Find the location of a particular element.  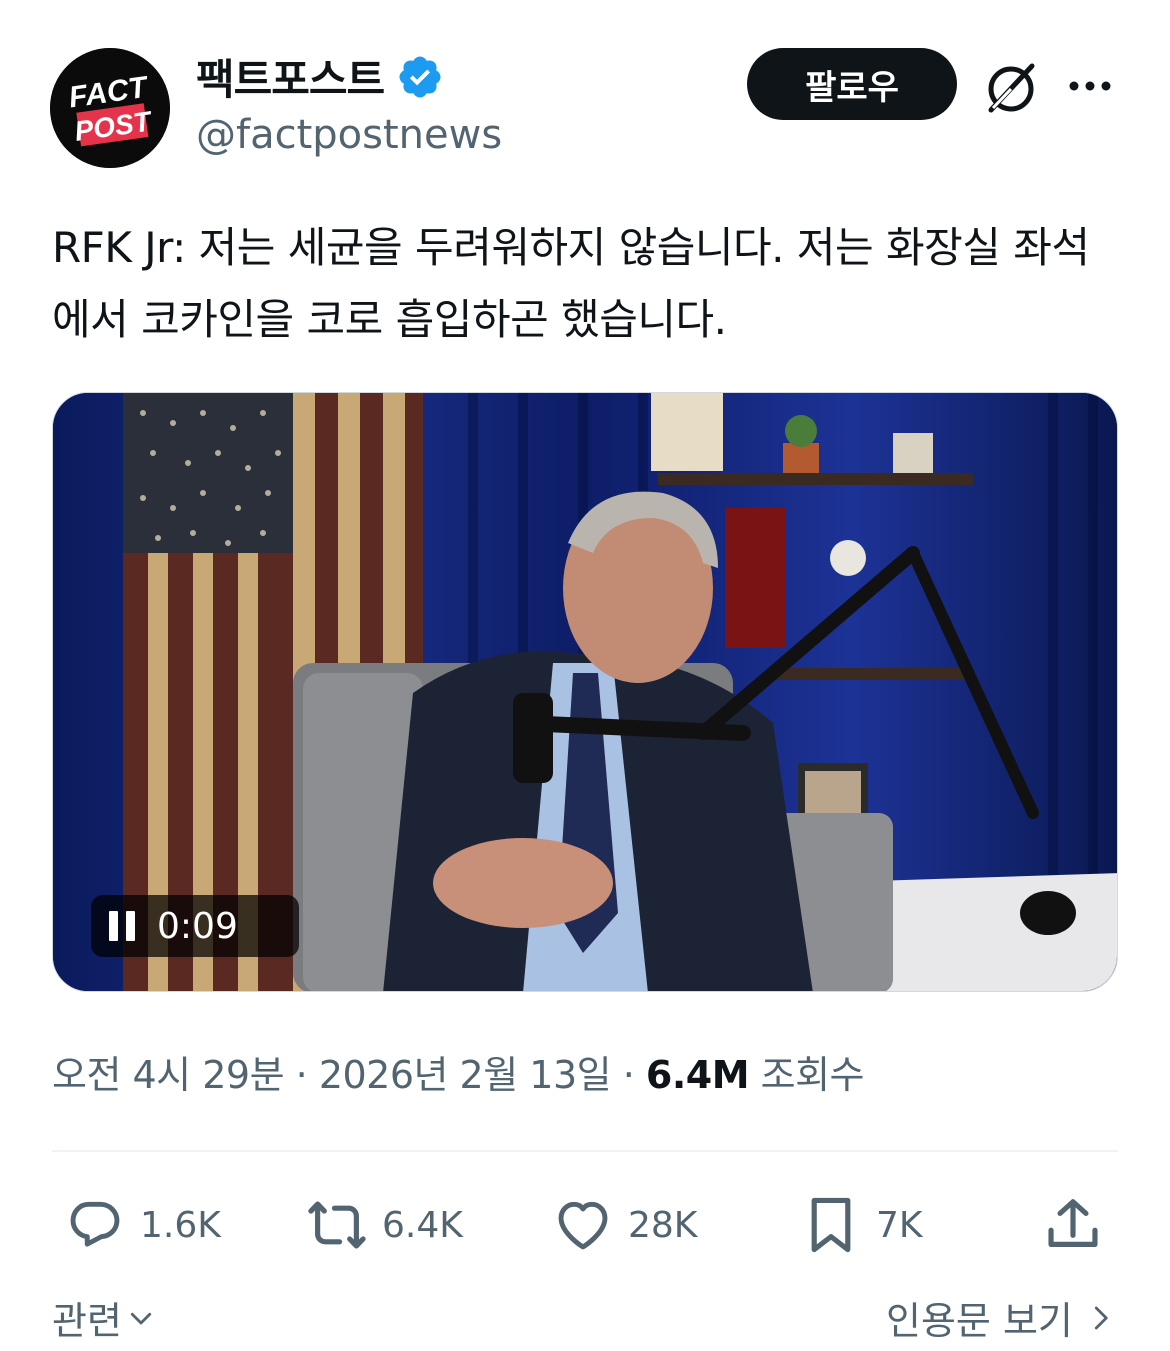

reply-count: 1.6K is located at coordinates (180, 1225).